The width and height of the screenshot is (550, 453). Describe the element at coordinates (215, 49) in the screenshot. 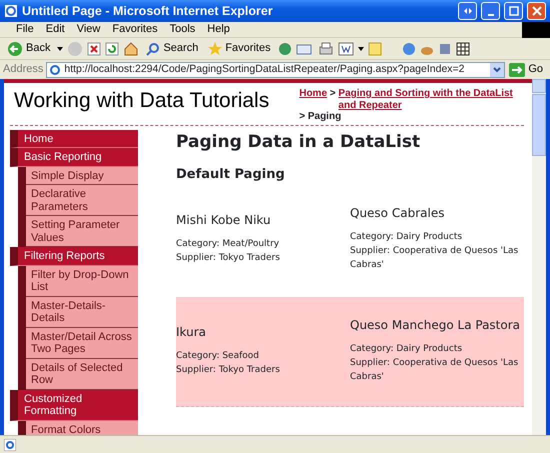

I see `star-icon` at that location.